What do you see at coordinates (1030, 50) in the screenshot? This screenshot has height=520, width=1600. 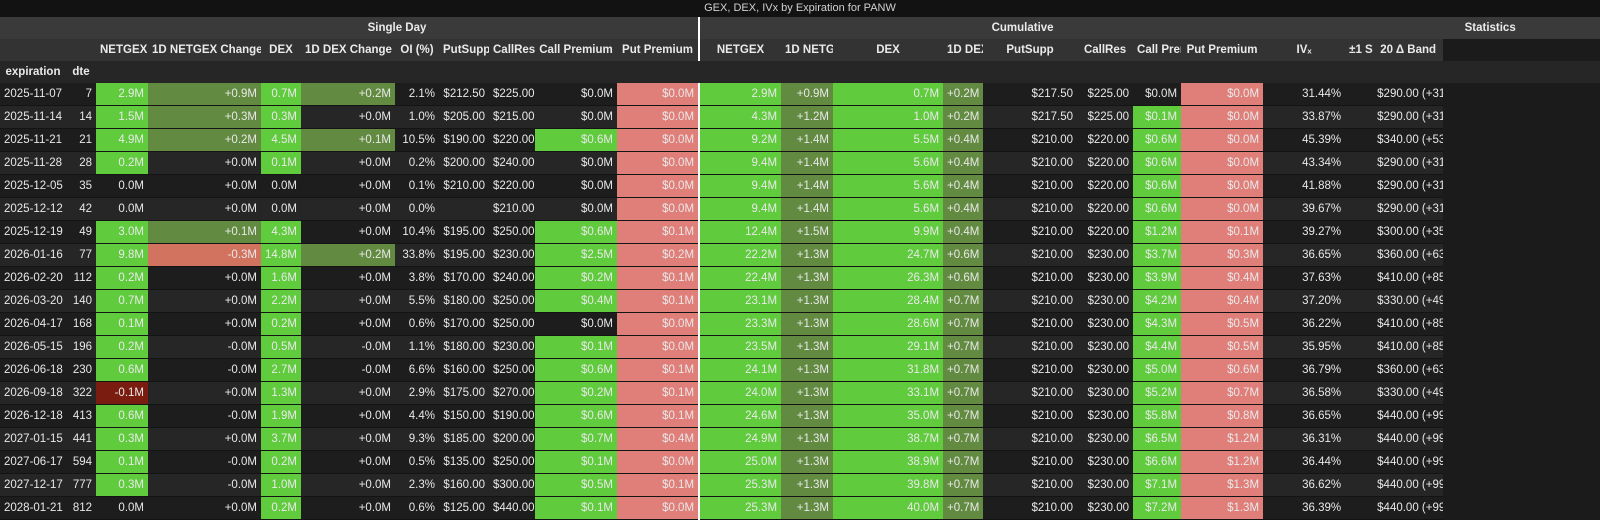 I see `column-header-cum-putsupp: PutSupp` at bounding box center [1030, 50].